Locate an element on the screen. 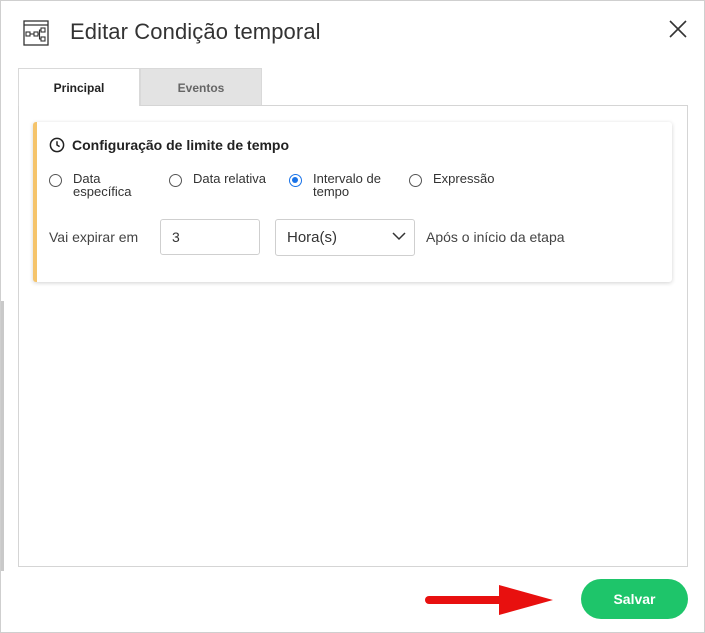 The image size is (705, 633). radio-label-expressao: Expressão is located at coordinates (463, 178).